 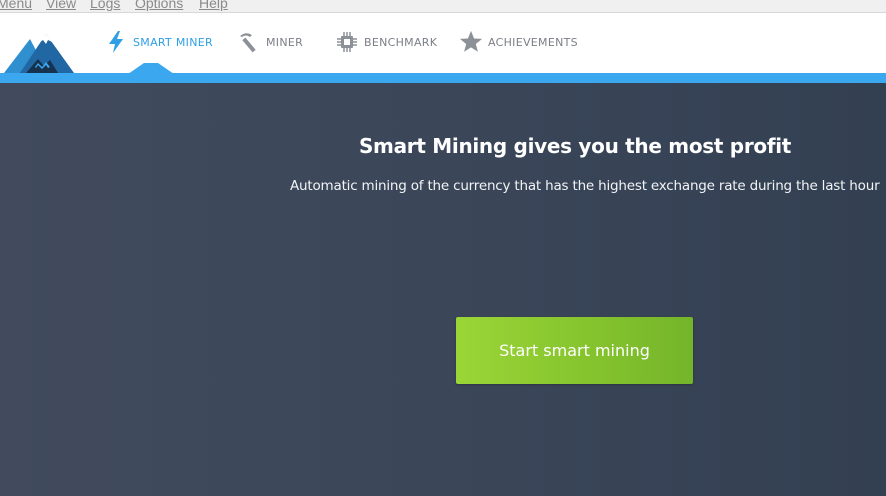 I want to click on chip-icon, so click(x=347, y=42).